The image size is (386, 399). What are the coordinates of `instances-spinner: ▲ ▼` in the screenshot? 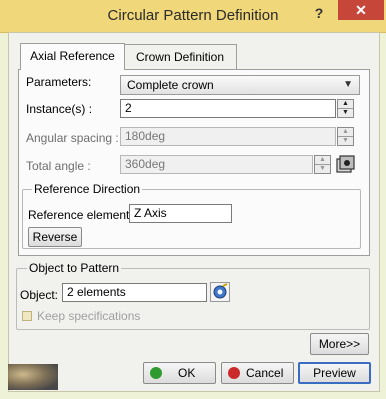 It's located at (345, 108).